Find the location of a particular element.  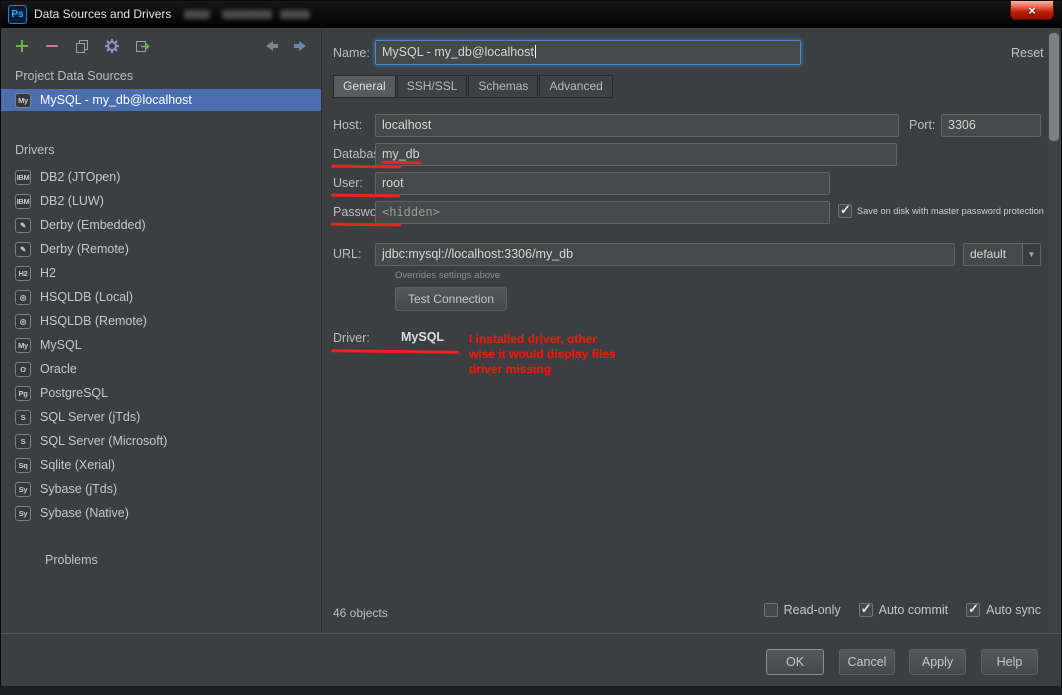

tab-ssh-ssl: SSH/SSL is located at coordinates (432, 86).